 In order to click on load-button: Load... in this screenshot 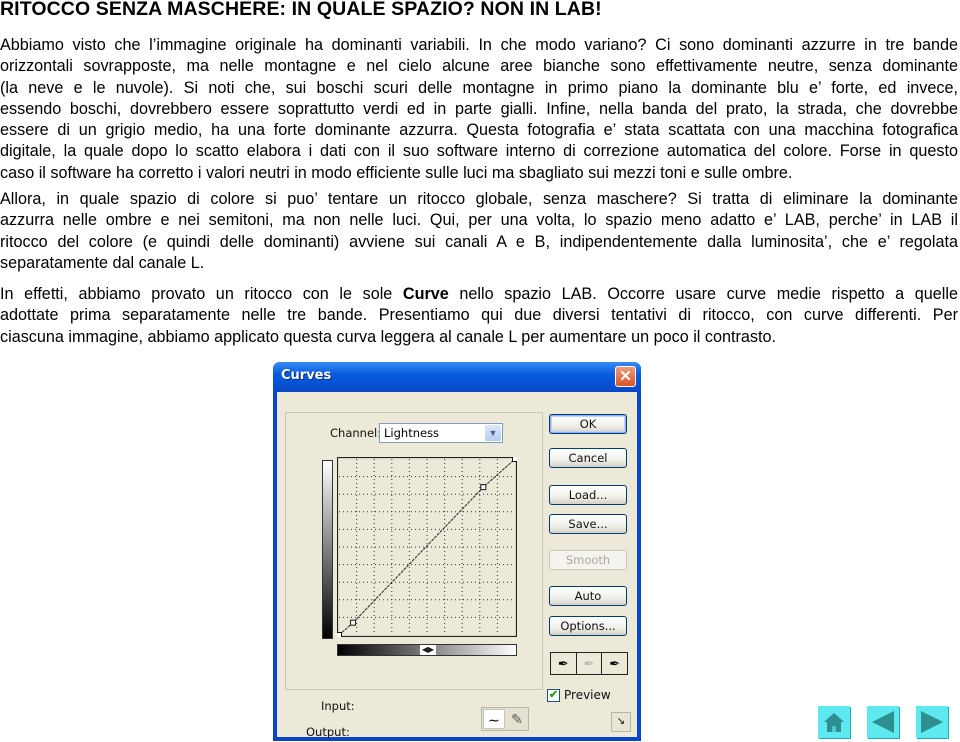, I will do `click(588, 495)`.